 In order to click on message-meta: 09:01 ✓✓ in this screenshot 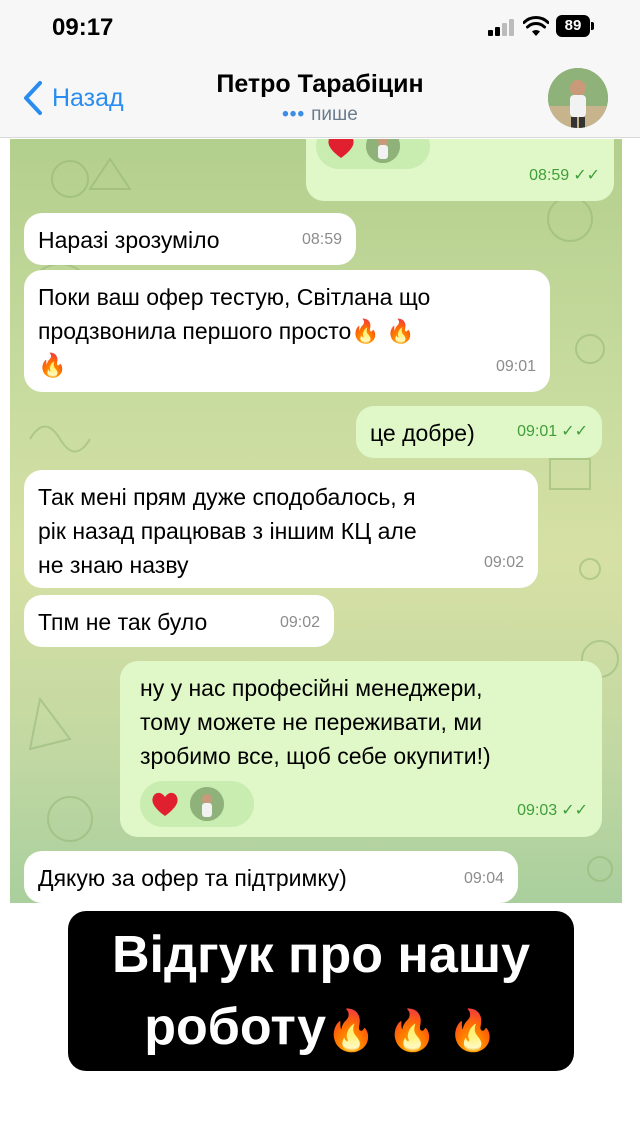, I will do `click(552, 432)`.